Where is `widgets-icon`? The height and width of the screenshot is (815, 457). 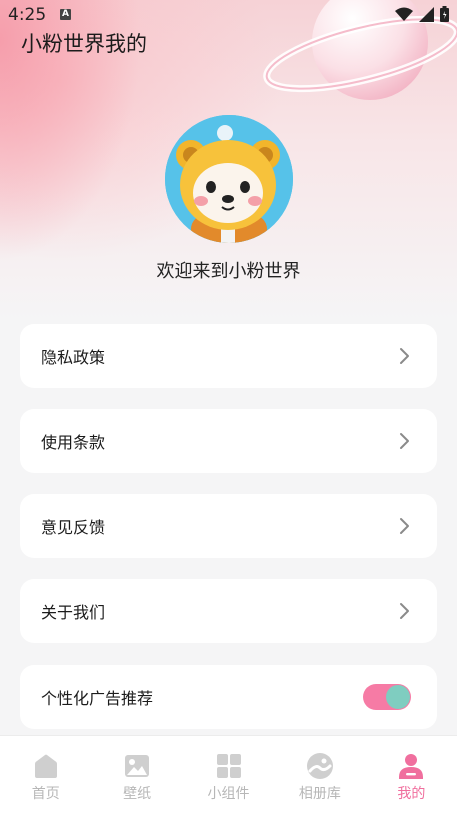 widgets-icon is located at coordinates (228, 766).